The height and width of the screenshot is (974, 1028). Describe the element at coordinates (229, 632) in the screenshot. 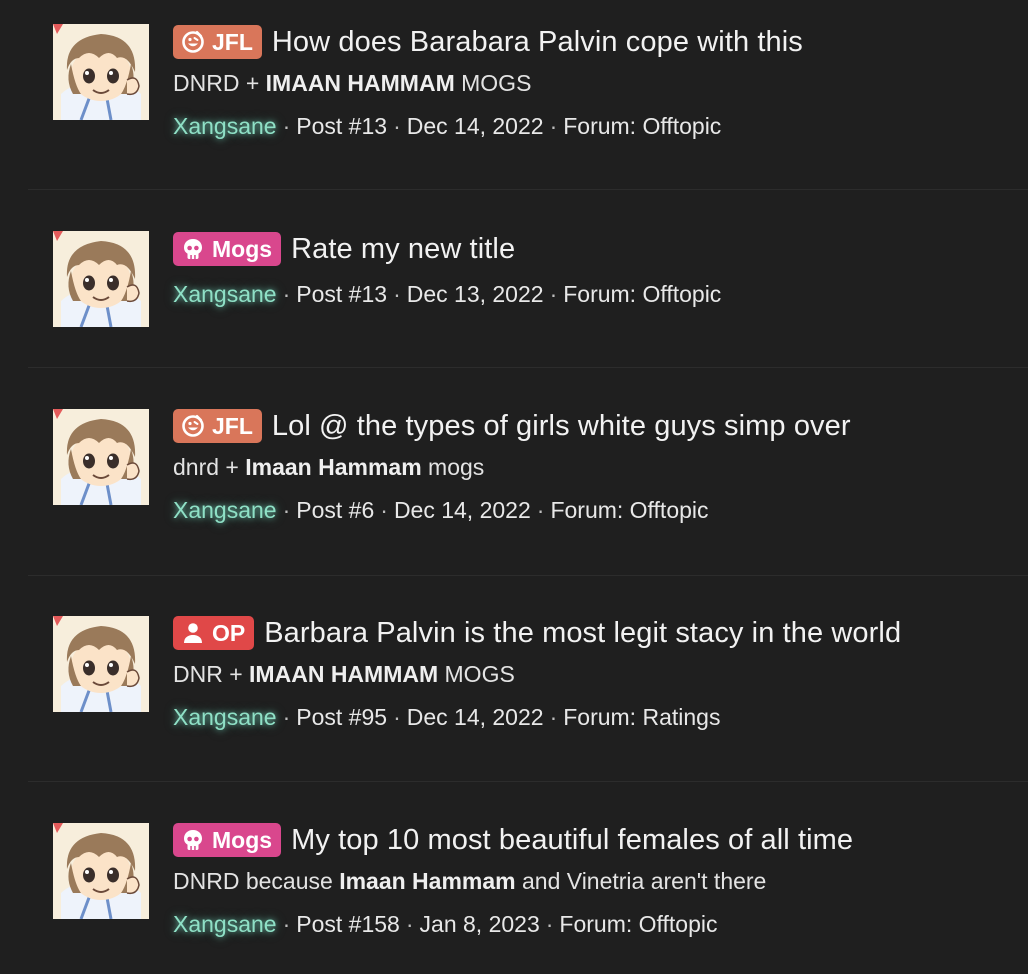

I see `badge-label: OP` at that location.